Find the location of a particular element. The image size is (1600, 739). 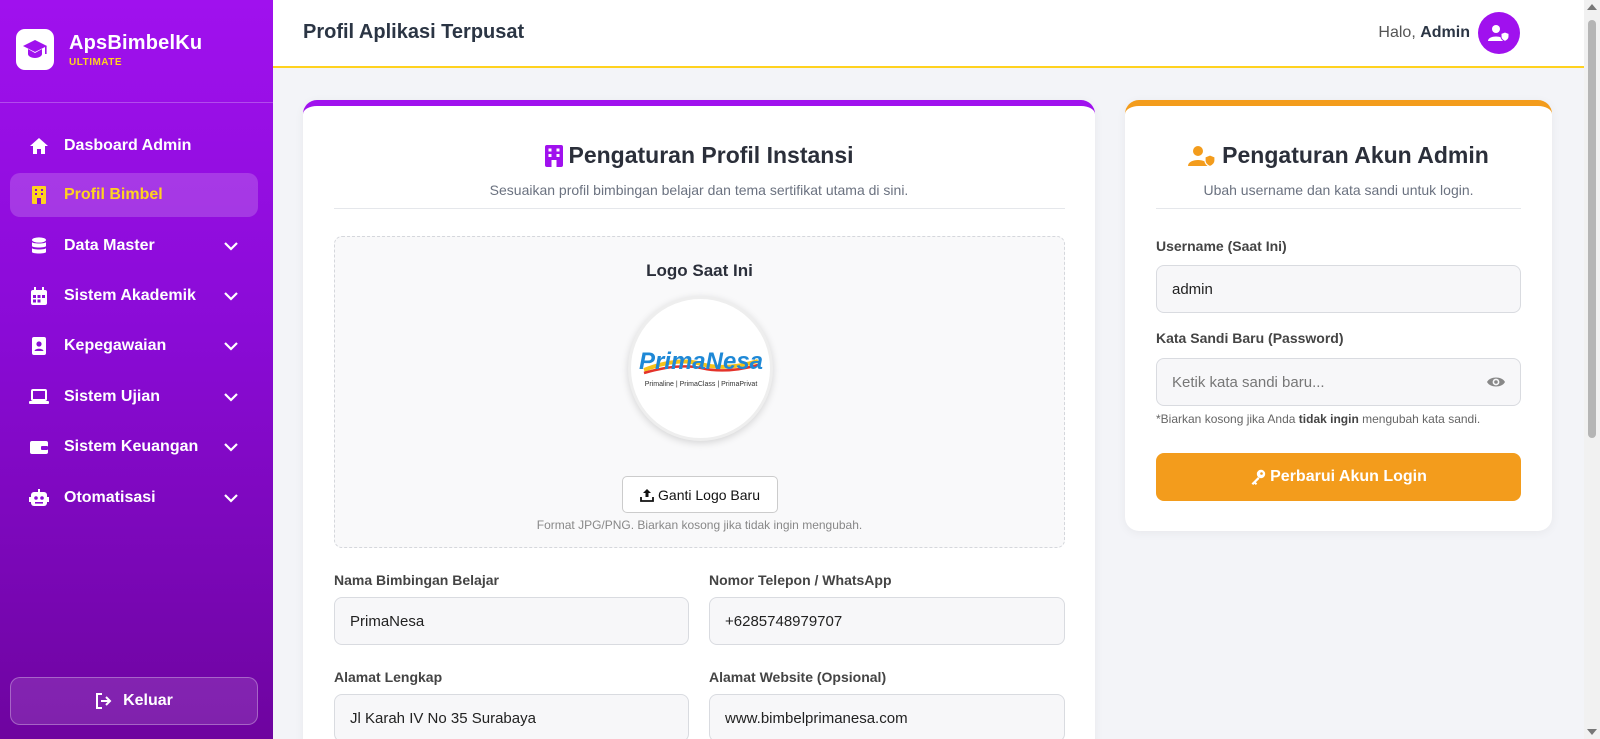

username-label: Username (Saat Ini) is located at coordinates (1221, 246).